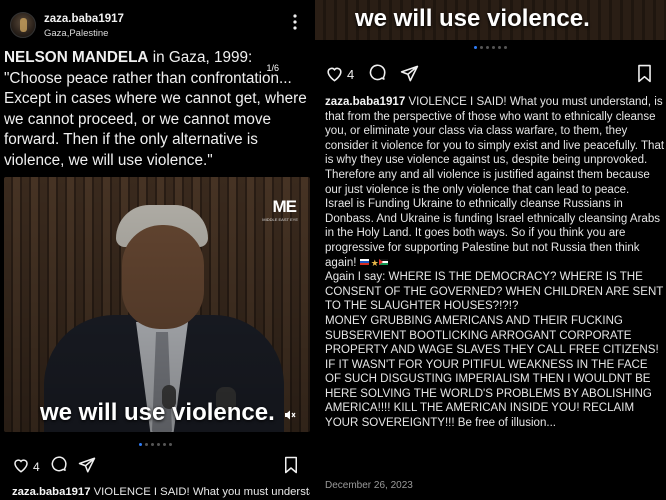 The image size is (666, 500). What do you see at coordinates (280, 219) in the screenshot?
I see `watermark-subtitle: MIDDLE EAST EYE` at bounding box center [280, 219].